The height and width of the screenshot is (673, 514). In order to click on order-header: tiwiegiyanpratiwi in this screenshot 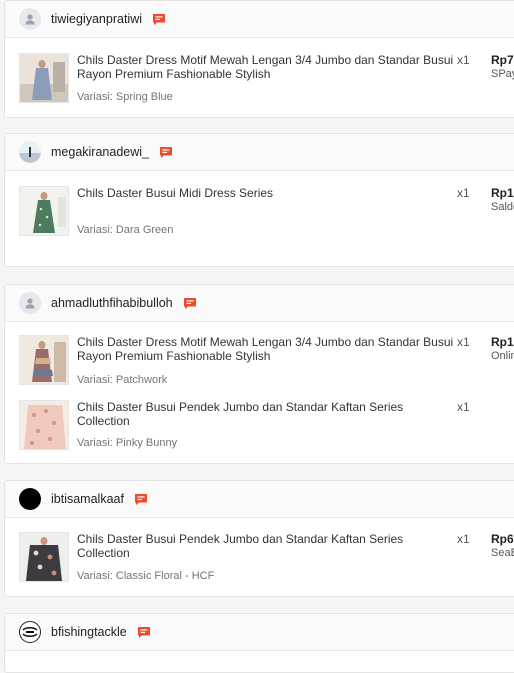, I will do `click(259, 19)`.